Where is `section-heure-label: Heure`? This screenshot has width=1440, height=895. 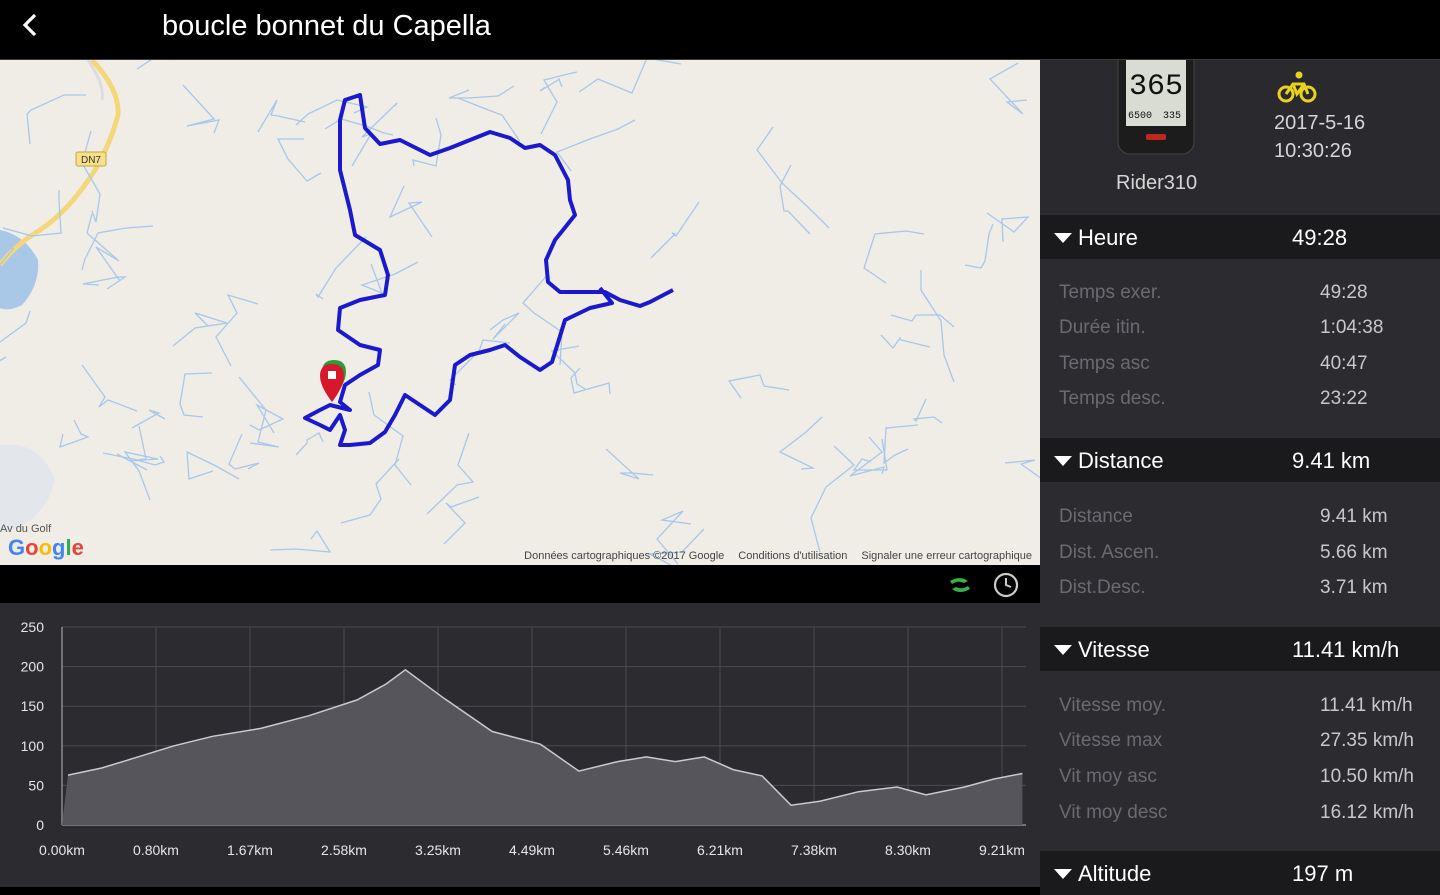 section-heure-label: Heure is located at coordinates (1108, 237).